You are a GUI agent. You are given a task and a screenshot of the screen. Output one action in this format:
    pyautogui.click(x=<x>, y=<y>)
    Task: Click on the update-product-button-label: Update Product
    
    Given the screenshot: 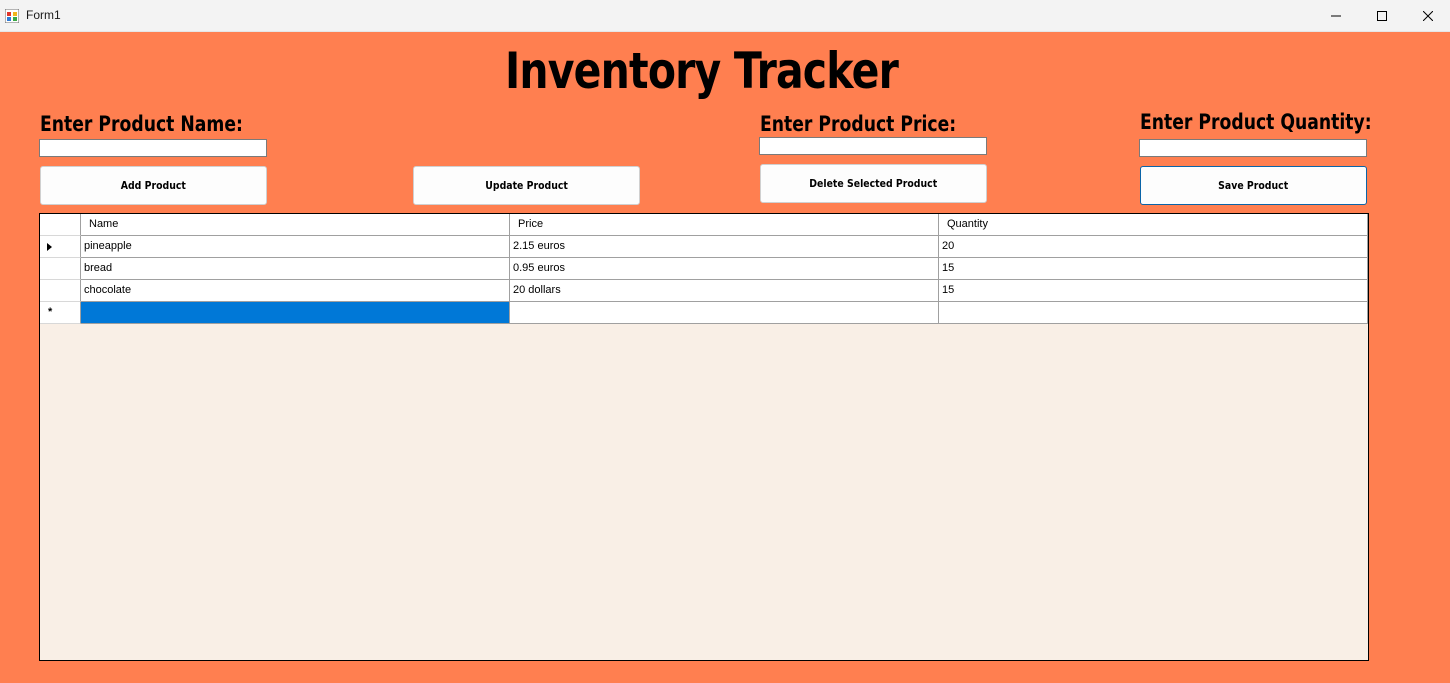 What is the action you would take?
    pyautogui.click(x=526, y=185)
    